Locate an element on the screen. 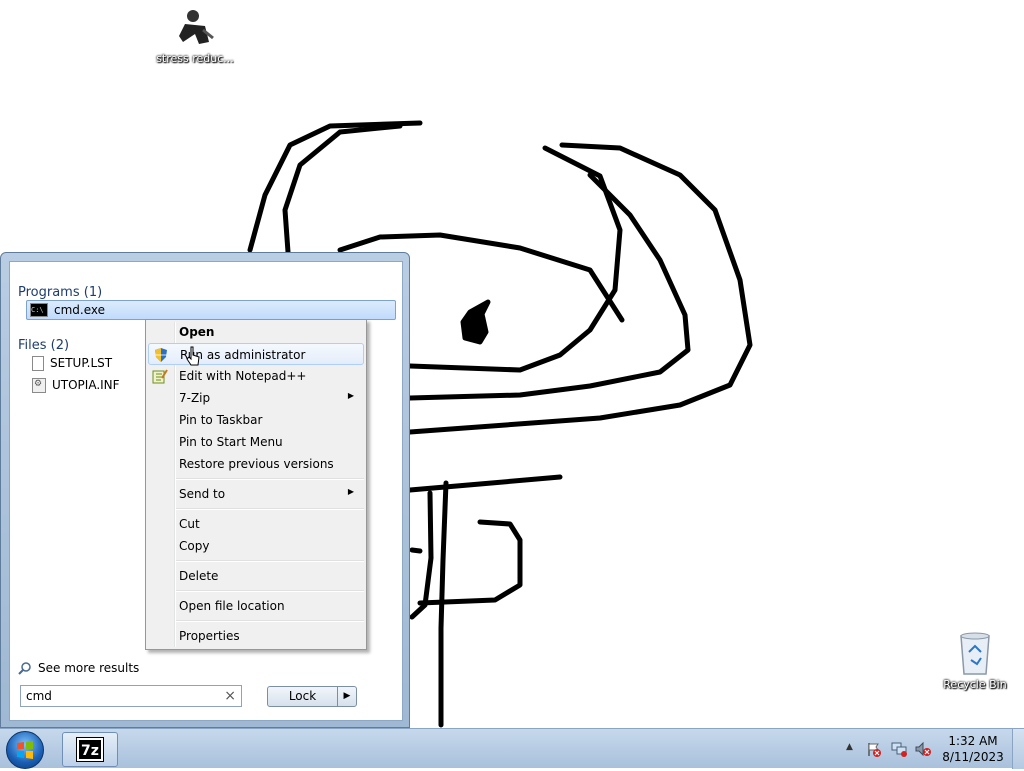 The image size is (1024, 771). lock-button-label: Lock is located at coordinates (302, 696).